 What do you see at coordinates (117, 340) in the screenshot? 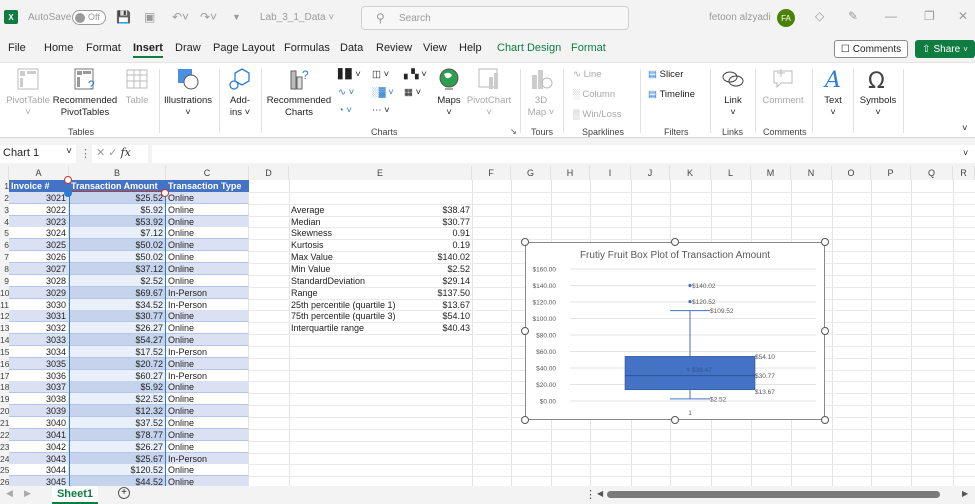
I see `table-cell: $54.27` at bounding box center [117, 340].